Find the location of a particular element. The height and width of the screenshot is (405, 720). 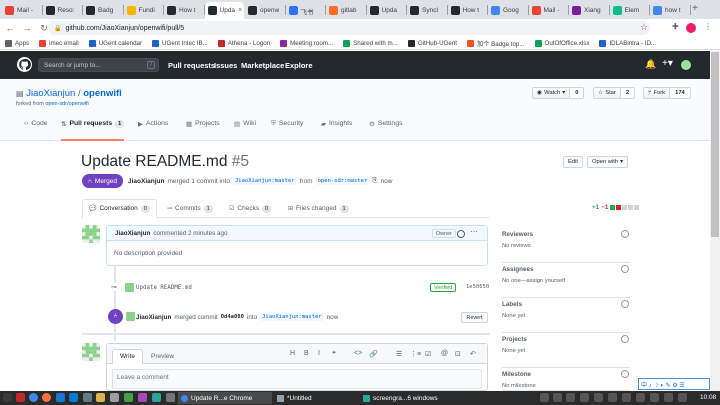

tab-code: ‹› Code is located at coordinates (36, 130).